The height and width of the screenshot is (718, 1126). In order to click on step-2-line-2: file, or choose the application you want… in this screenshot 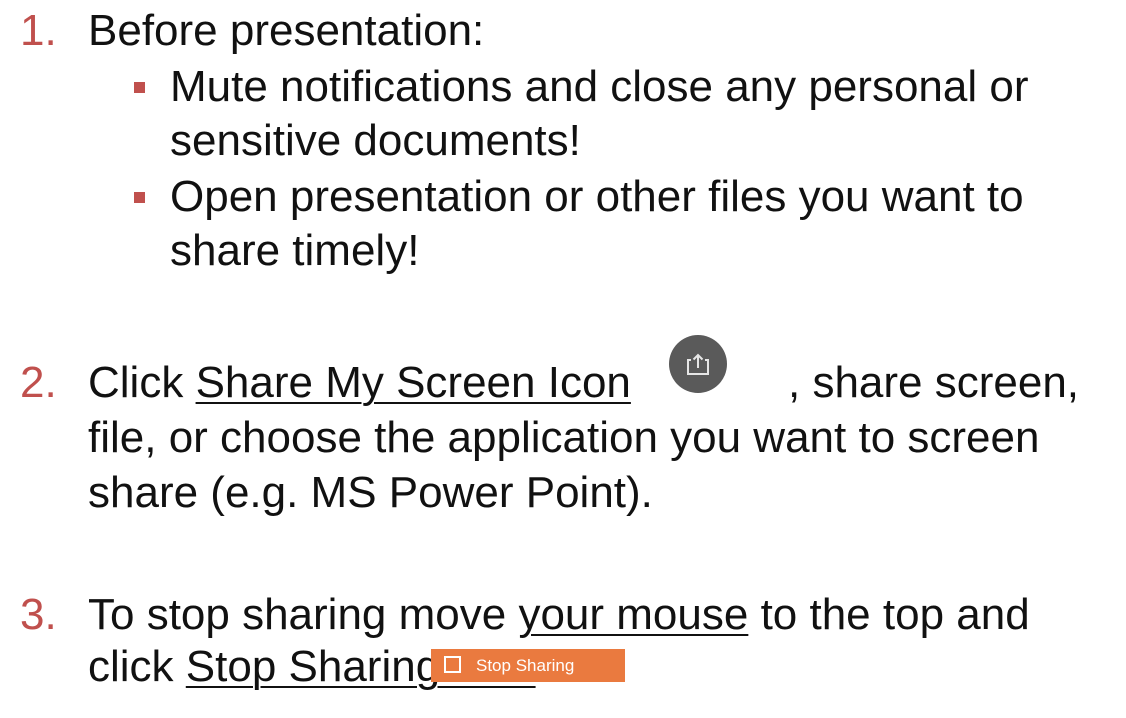, I will do `click(564, 437)`.